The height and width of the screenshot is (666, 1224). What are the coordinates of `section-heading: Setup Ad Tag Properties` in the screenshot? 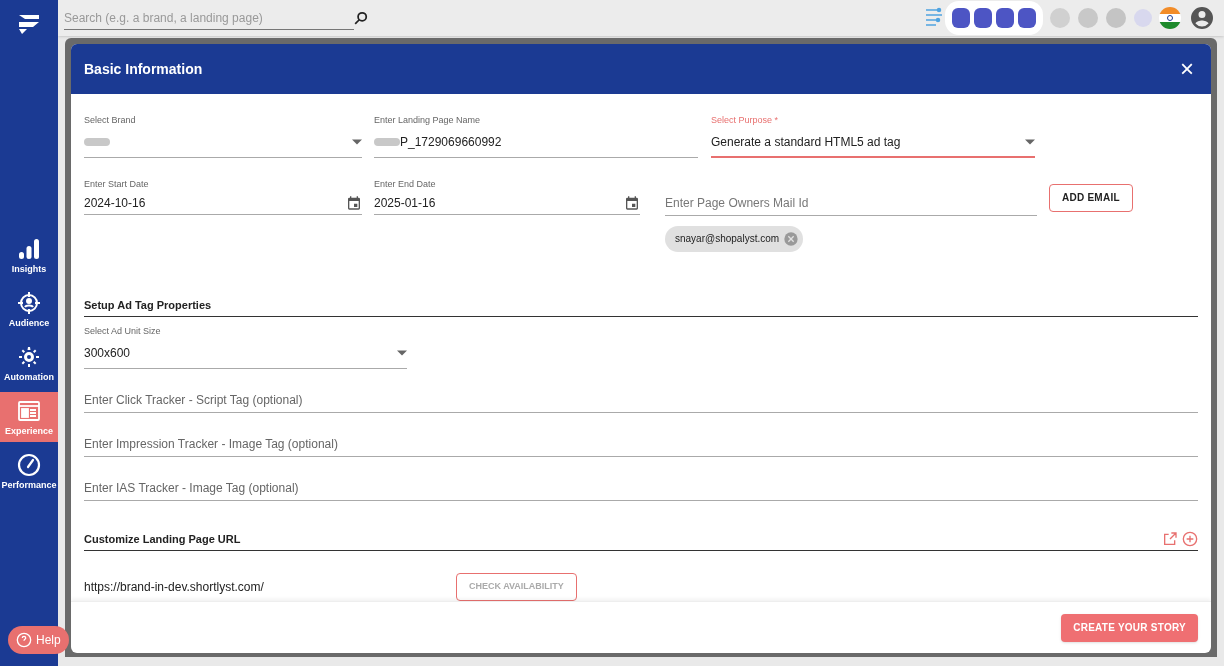 It's located at (641, 306).